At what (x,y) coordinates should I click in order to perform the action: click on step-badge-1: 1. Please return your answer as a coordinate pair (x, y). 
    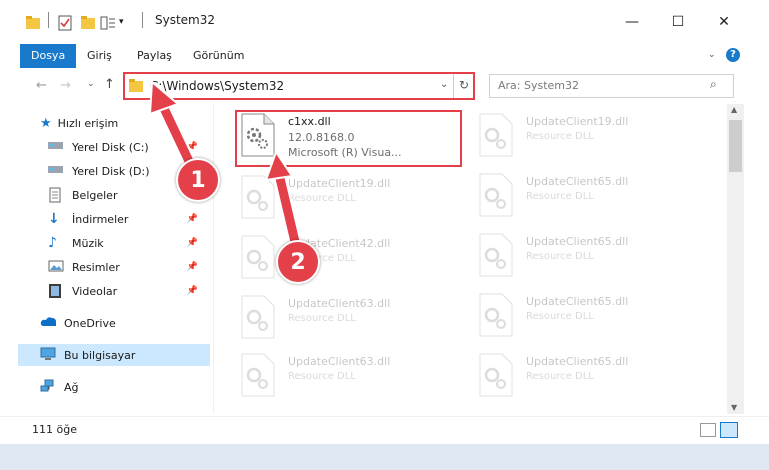
    Looking at the image, I should click on (198, 180).